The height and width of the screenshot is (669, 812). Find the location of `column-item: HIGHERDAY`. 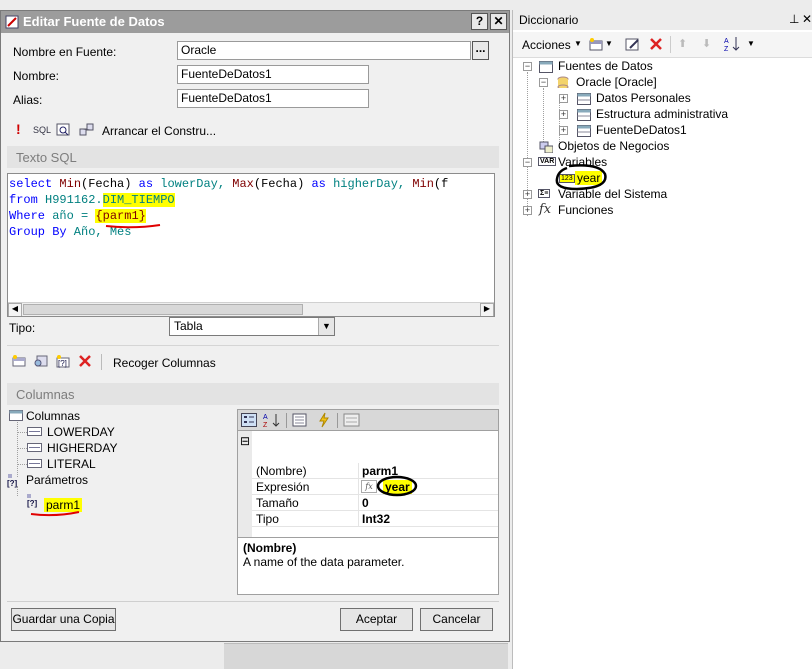

column-item: HIGHERDAY is located at coordinates (82, 448).